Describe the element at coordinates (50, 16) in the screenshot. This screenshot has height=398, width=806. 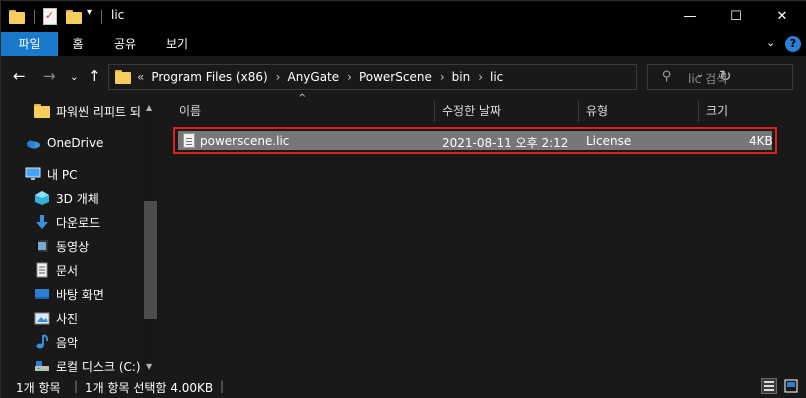
I see `properties-icon` at that location.